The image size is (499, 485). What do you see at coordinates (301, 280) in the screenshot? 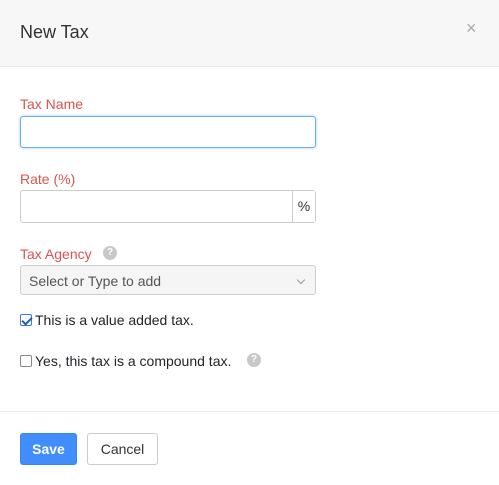
I see `chevron-down-icon` at bounding box center [301, 280].